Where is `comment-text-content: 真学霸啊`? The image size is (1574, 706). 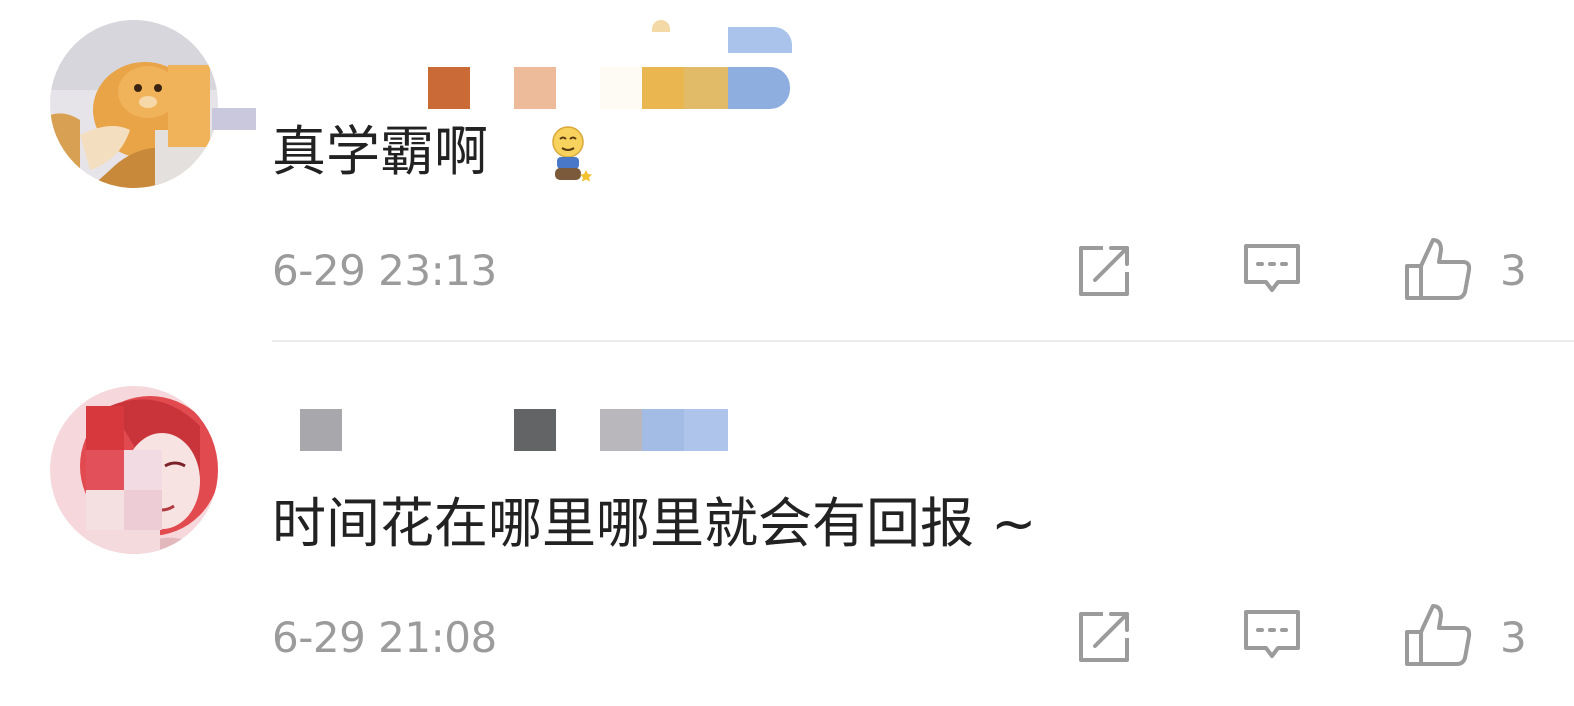
comment-text-content: 真学霸啊 is located at coordinates (380, 151).